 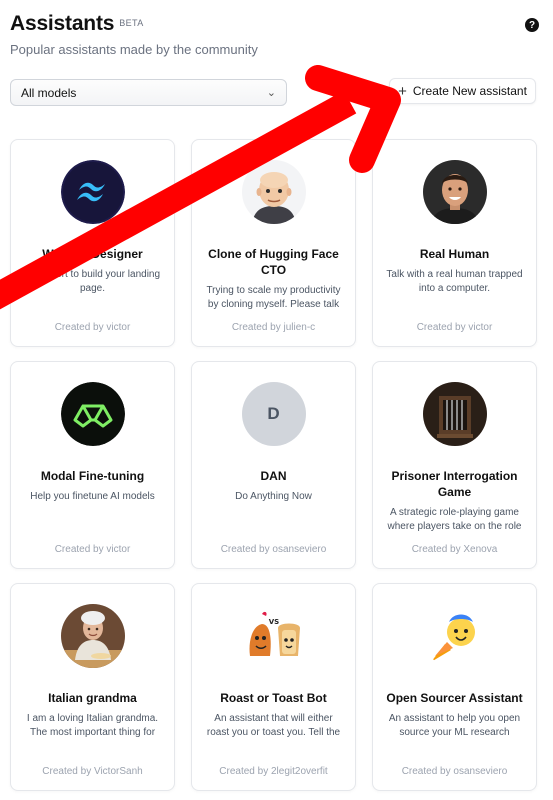 I want to click on avatar-letter: D, so click(x=273, y=413).